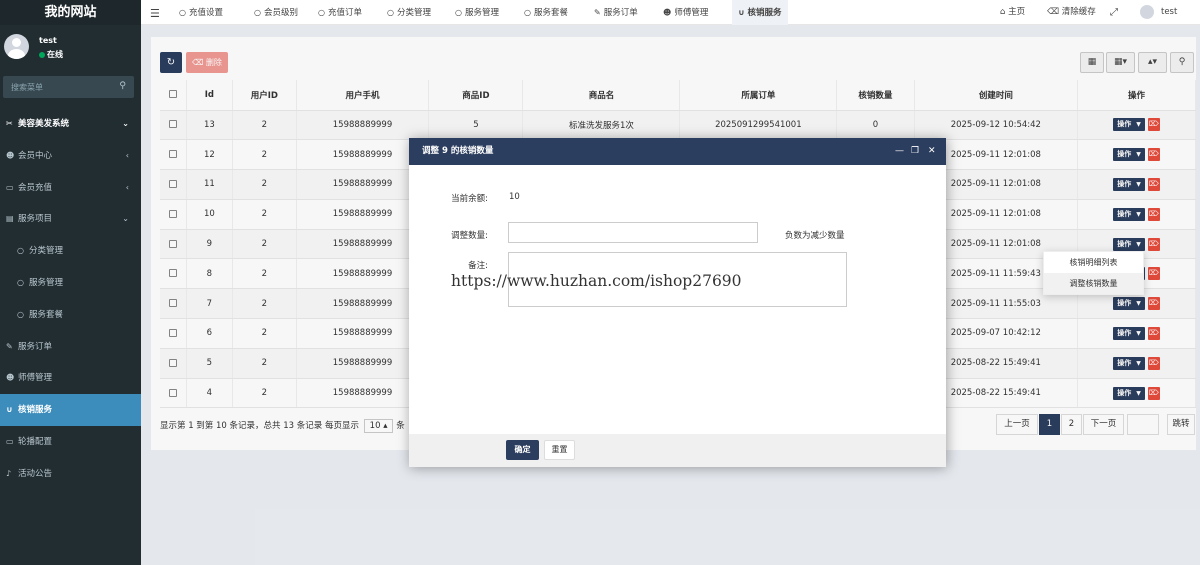 Image resolution: width=1200 pixels, height=565 pixels. What do you see at coordinates (458, 151) in the screenshot?
I see `dialog-title: 调整 9 的核销数量` at bounding box center [458, 151].